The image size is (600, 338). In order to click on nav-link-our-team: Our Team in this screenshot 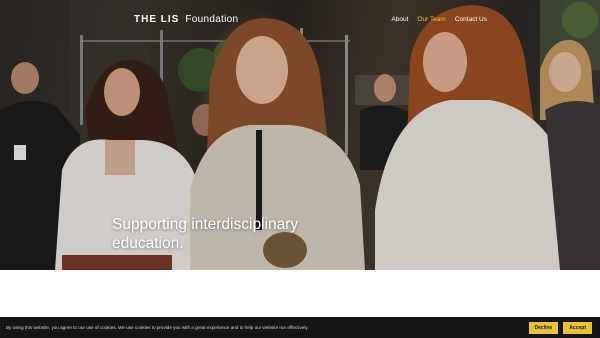, I will do `click(431, 19)`.